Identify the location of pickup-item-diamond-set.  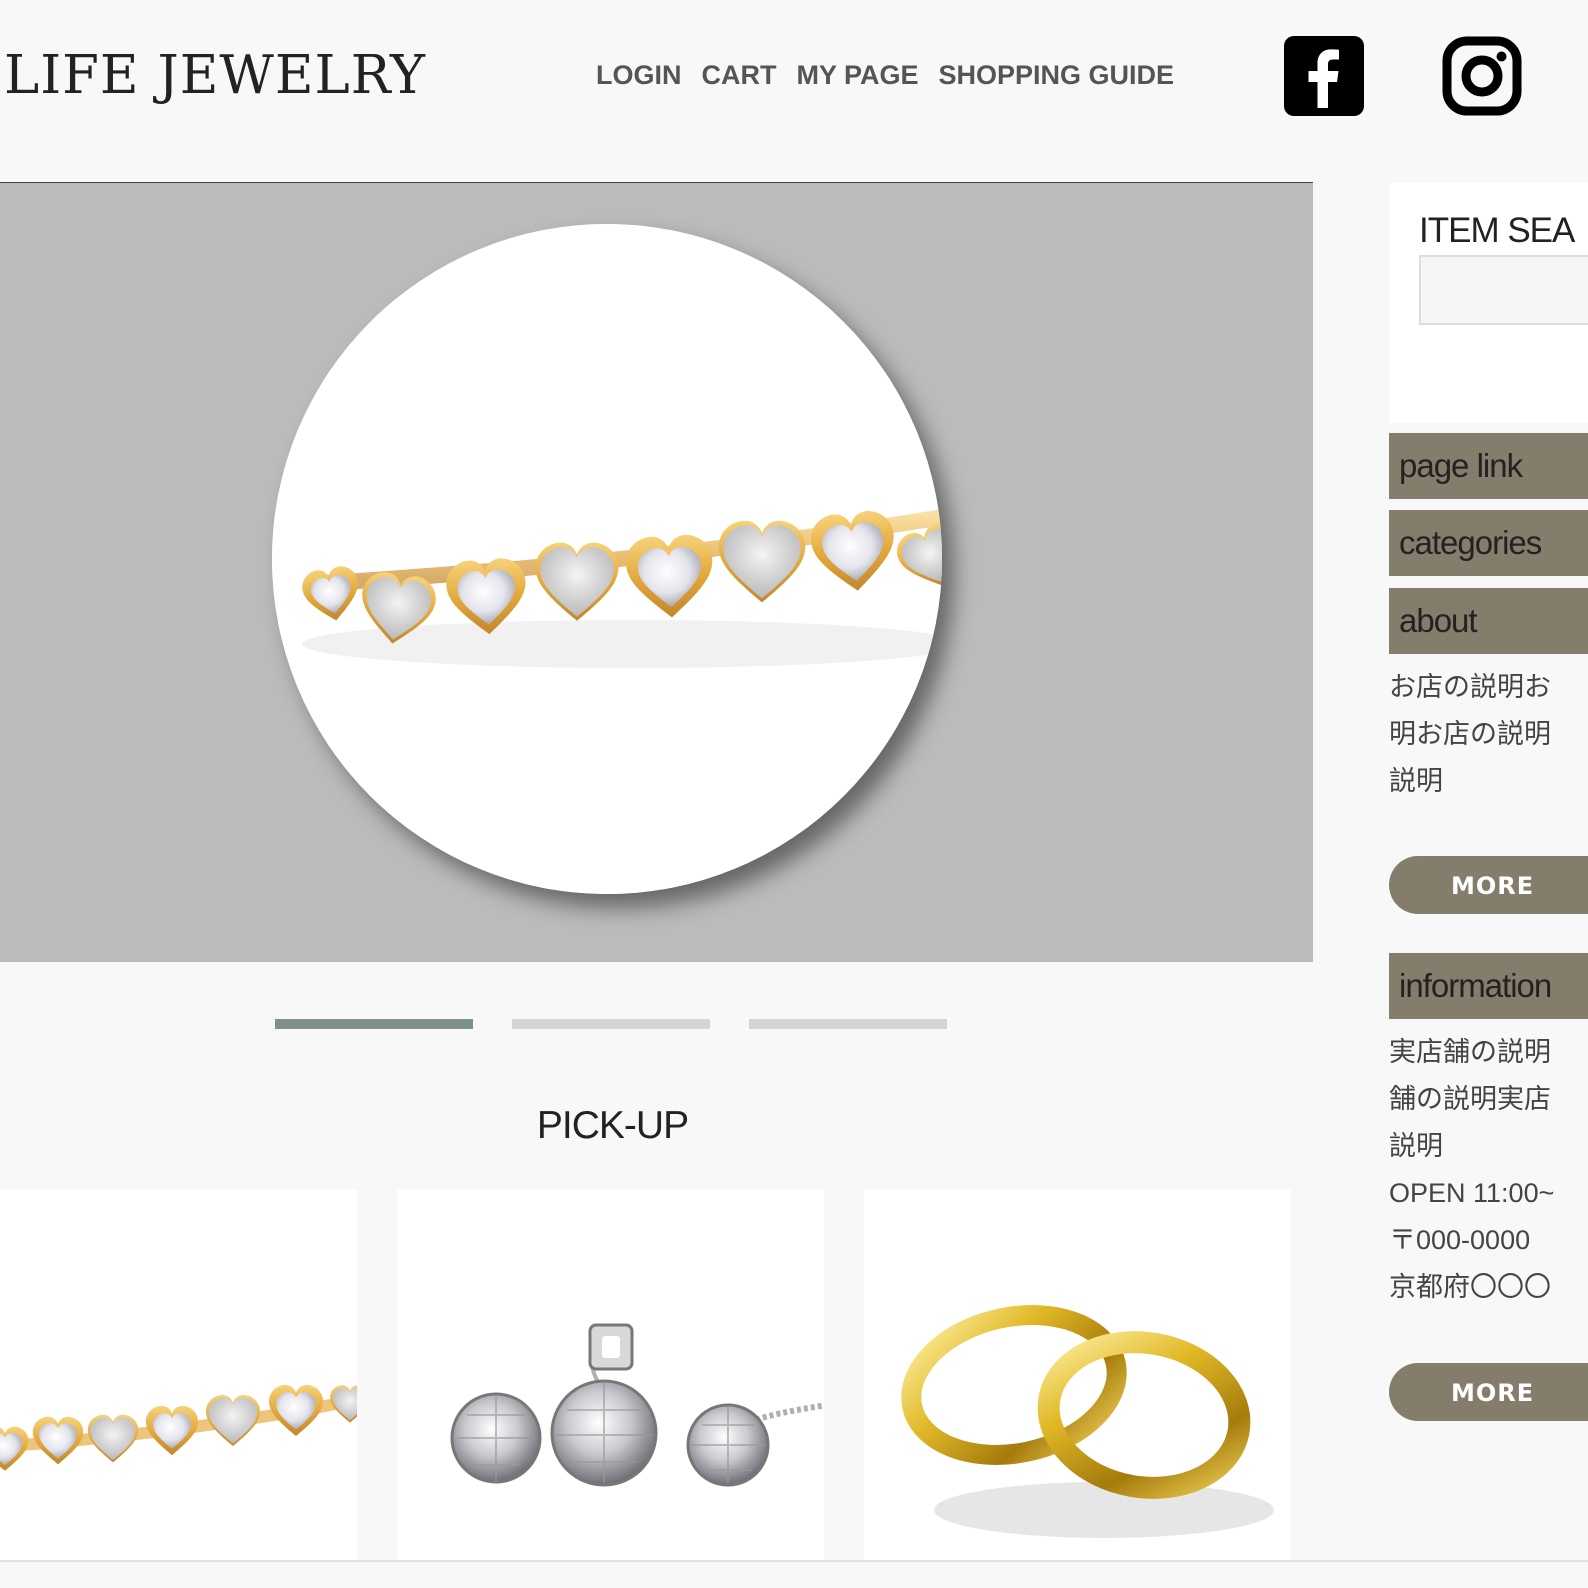
(610, 1376).